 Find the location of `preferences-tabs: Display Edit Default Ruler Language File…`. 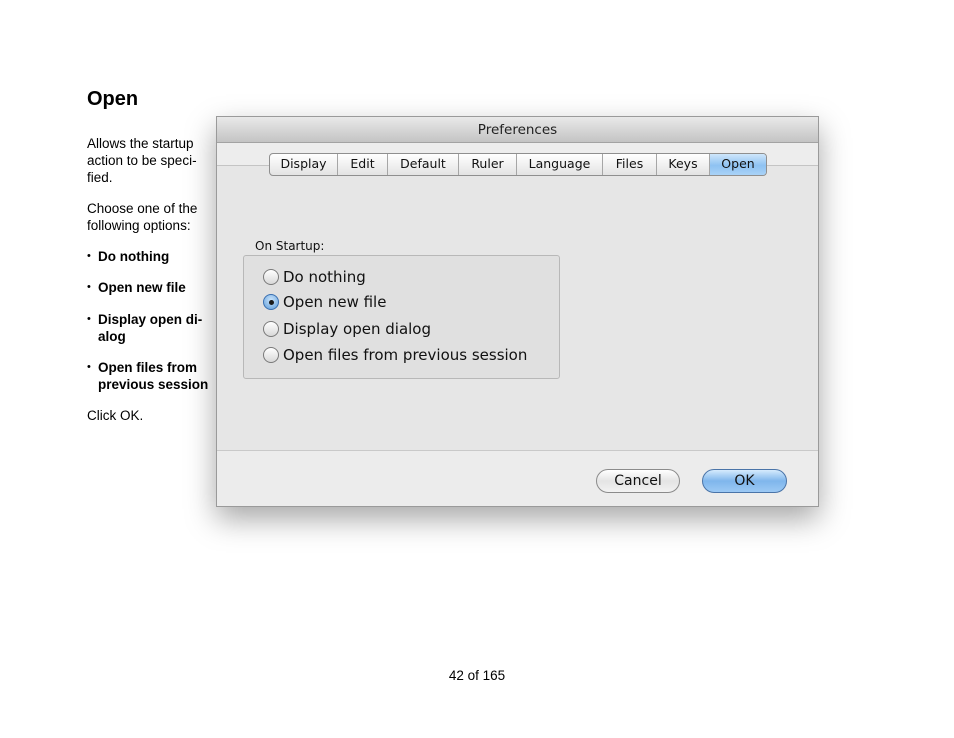

preferences-tabs: Display Edit Default Ruler Language File… is located at coordinates (518, 164).